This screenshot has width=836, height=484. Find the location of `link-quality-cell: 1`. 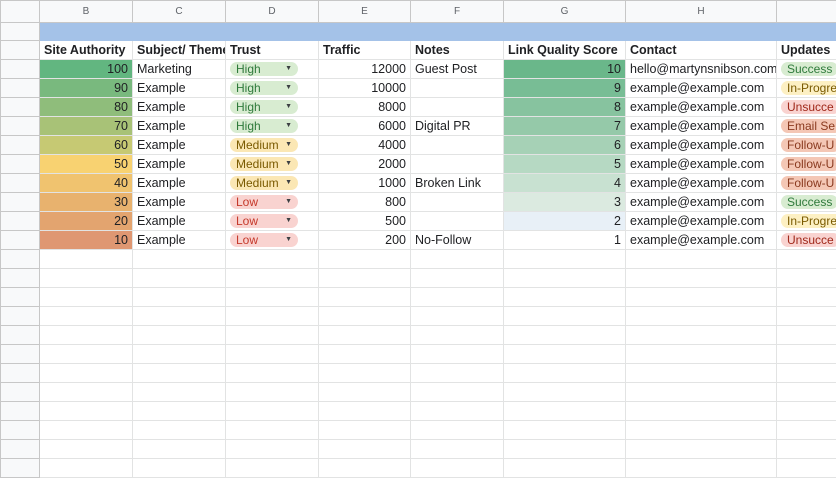

link-quality-cell: 1 is located at coordinates (564, 240).